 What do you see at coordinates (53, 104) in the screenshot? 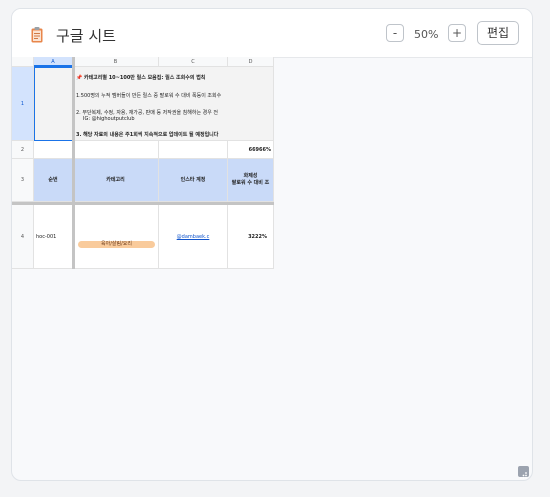
I see `cell-a1-selected` at bounding box center [53, 104].